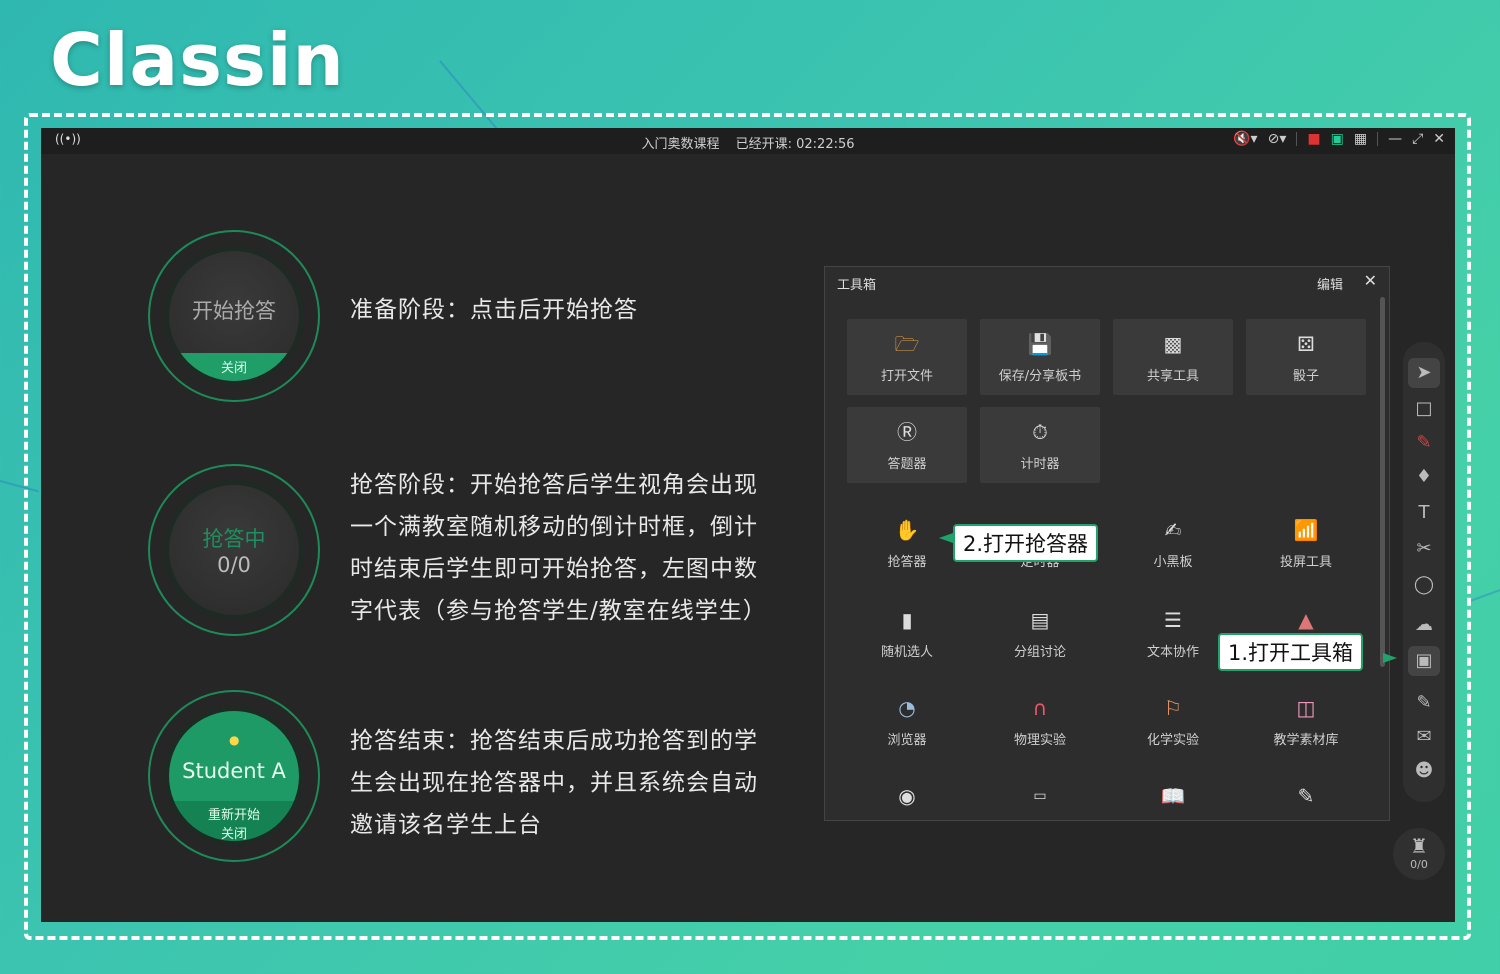 The image size is (1500, 974). What do you see at coordinates (1040, 721) in the screenshot?
I see `physics-tool: ∩ 物理实验` at bounding box center [1040, 721].